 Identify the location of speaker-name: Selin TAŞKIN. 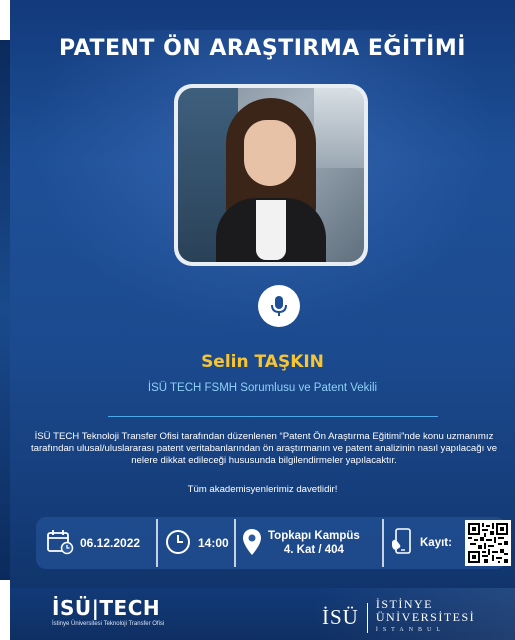
(262, 362).